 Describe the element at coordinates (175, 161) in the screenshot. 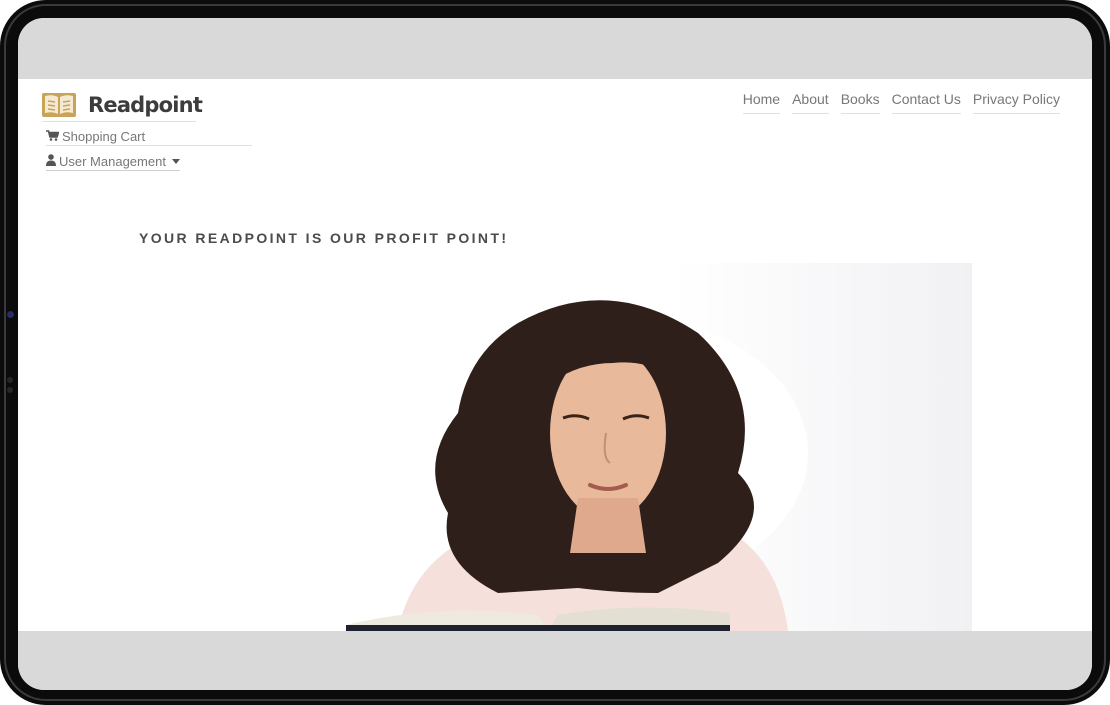

I see `chevron-down-icon` at that location.